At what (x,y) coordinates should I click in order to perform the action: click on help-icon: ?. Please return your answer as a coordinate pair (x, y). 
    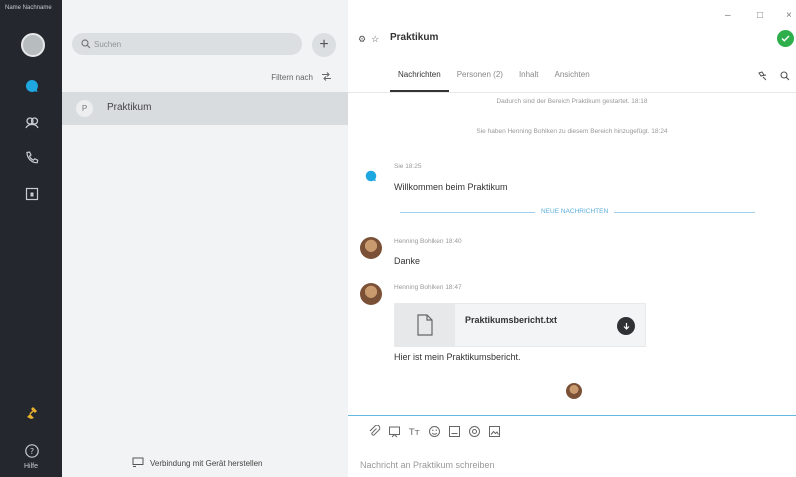
    Looking at the image, I should click on (32, 451).